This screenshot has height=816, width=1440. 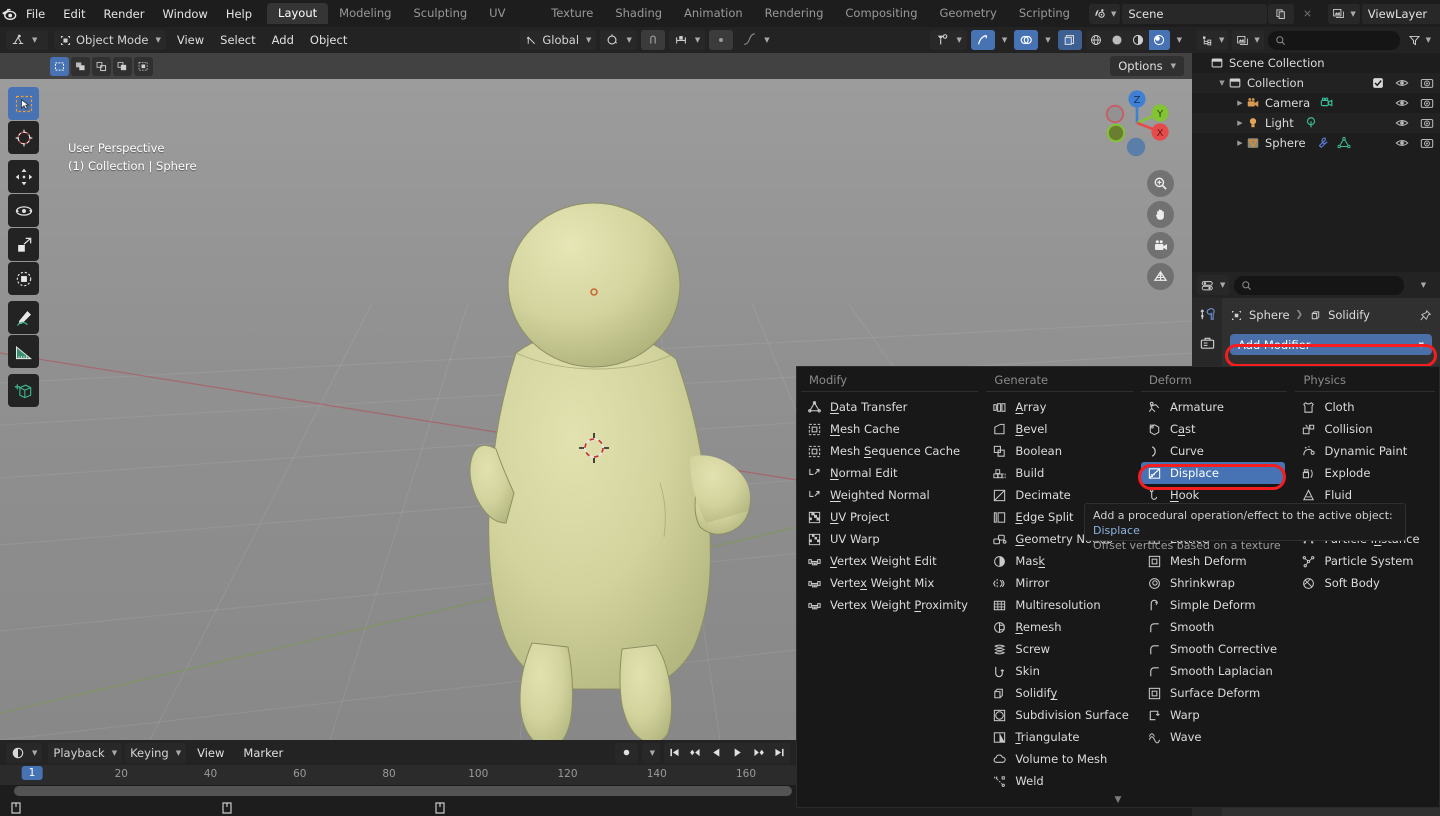 I want to click on shading-mode-group, so click(x=1127, y=40).